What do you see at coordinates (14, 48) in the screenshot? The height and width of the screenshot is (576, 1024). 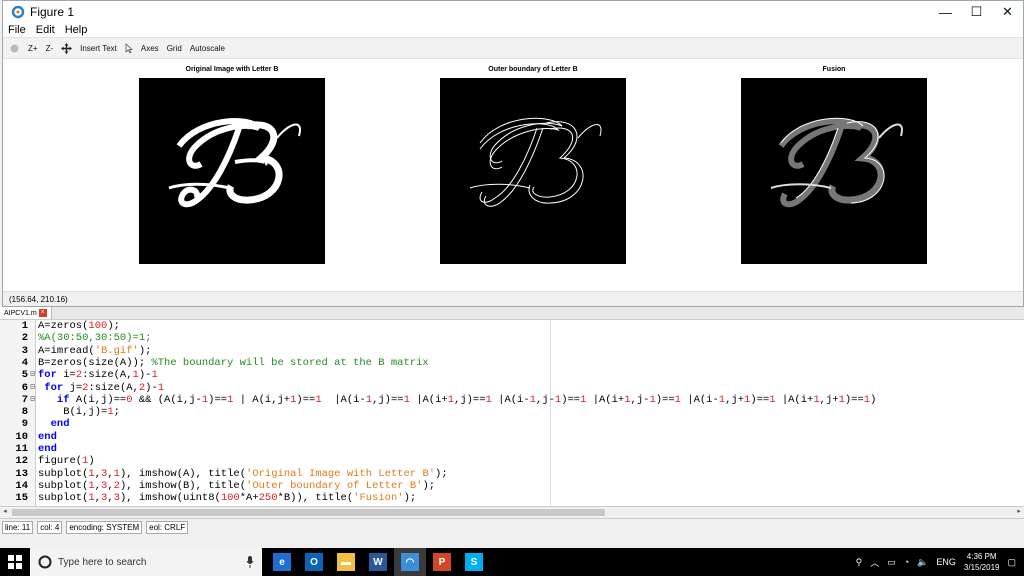 I see `rotate-icon` at bounding box center [14, 48].